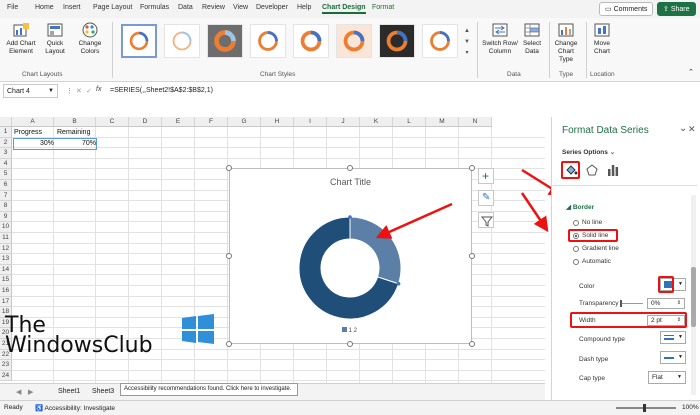  Describe the element at coordinates (693, 297) in the screenshot. I see `pane-scrollbar-thumb` at that location.